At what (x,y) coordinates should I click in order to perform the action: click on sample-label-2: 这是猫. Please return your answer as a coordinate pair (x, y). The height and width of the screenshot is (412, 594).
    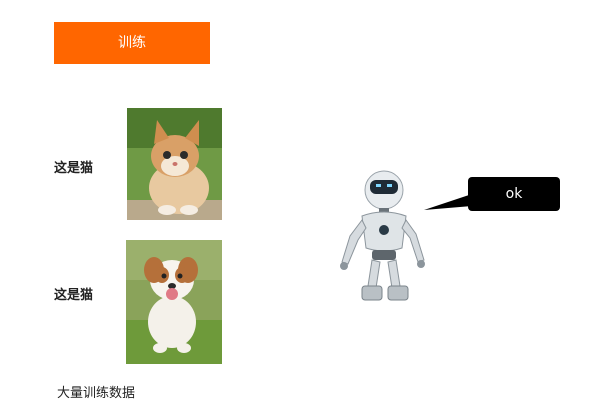
    Looking at the image, I should click on (74, 295).